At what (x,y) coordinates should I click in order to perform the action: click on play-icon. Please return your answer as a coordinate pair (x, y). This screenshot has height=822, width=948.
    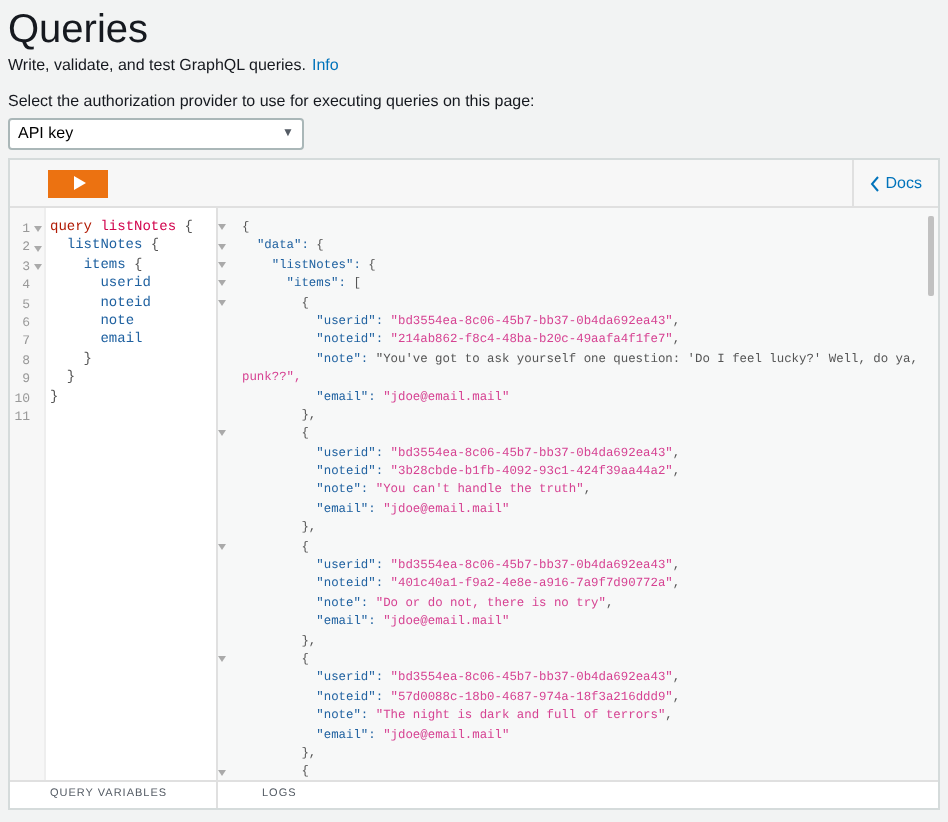
    Looking at the image, I should click on (78, 183).